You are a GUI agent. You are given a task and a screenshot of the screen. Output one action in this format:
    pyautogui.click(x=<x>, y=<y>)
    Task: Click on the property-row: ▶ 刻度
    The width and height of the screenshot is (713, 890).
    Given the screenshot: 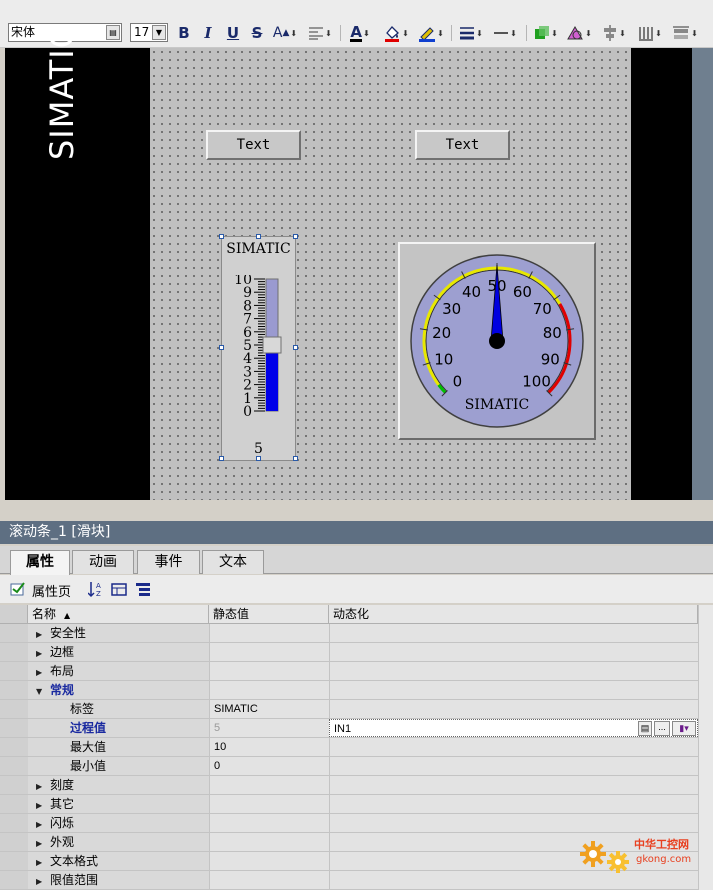 What is the action you would take?
    pyautogui.click(x=349, y=785)
    